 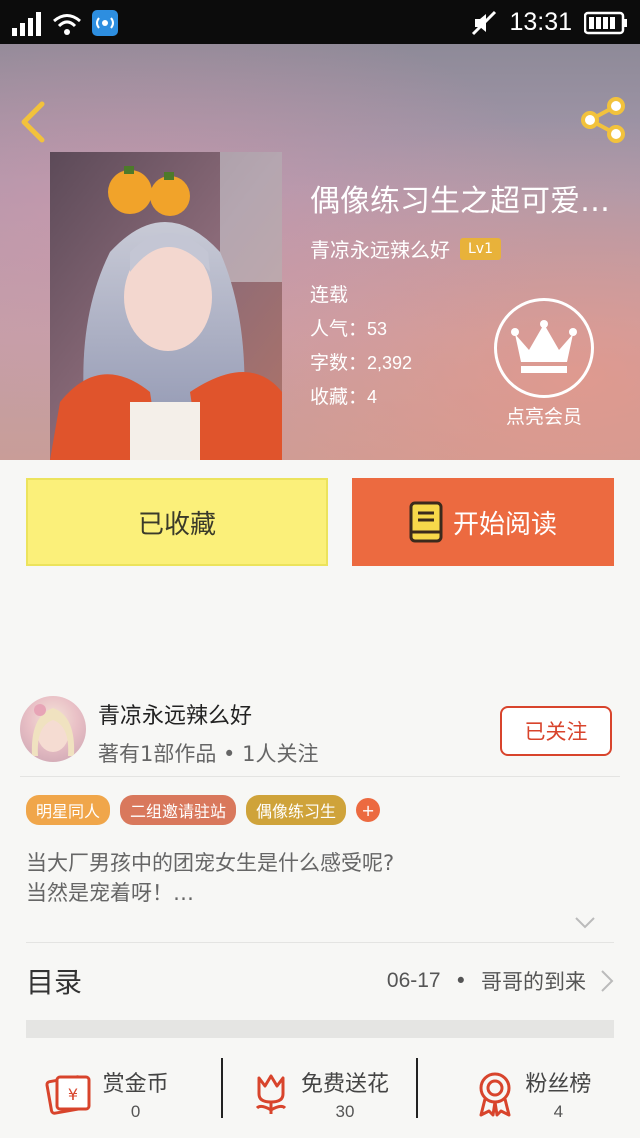 What do you see at coordinates (296, 810) in the screenshot?
I see `tag-item: 偶像练习生` at bounding box center [296, 810].